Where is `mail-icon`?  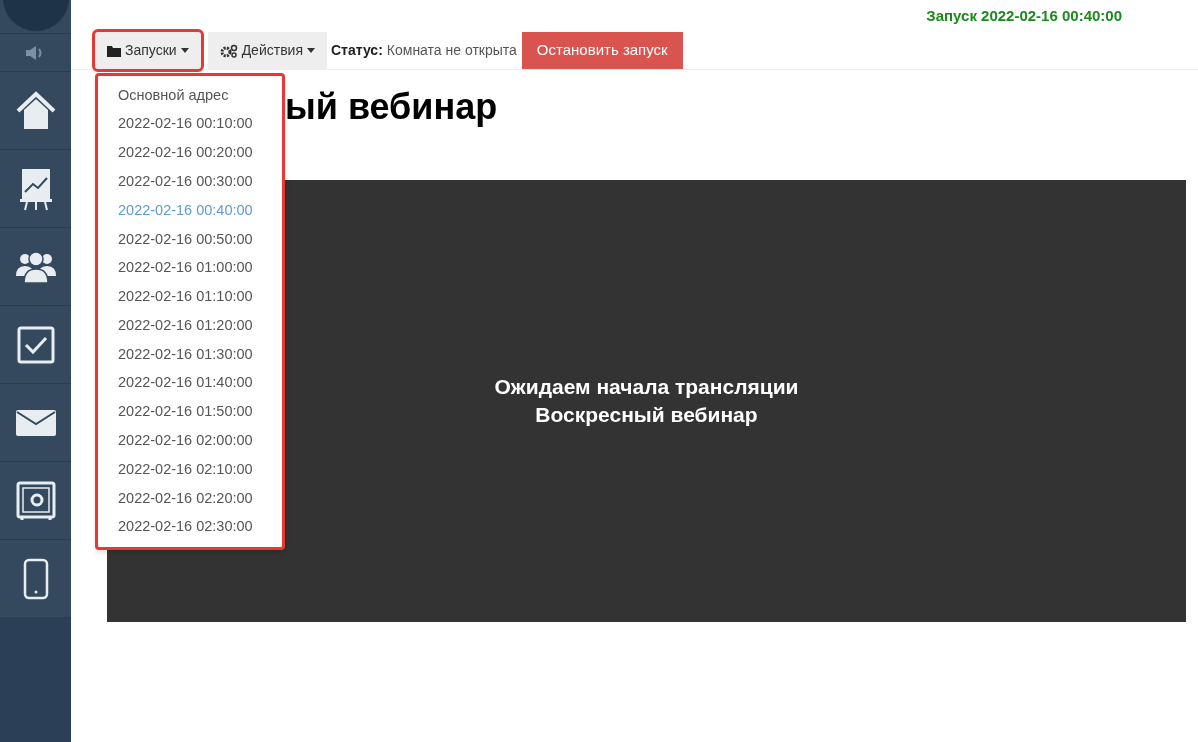 mail-icon is located at coordinates (35, 422).